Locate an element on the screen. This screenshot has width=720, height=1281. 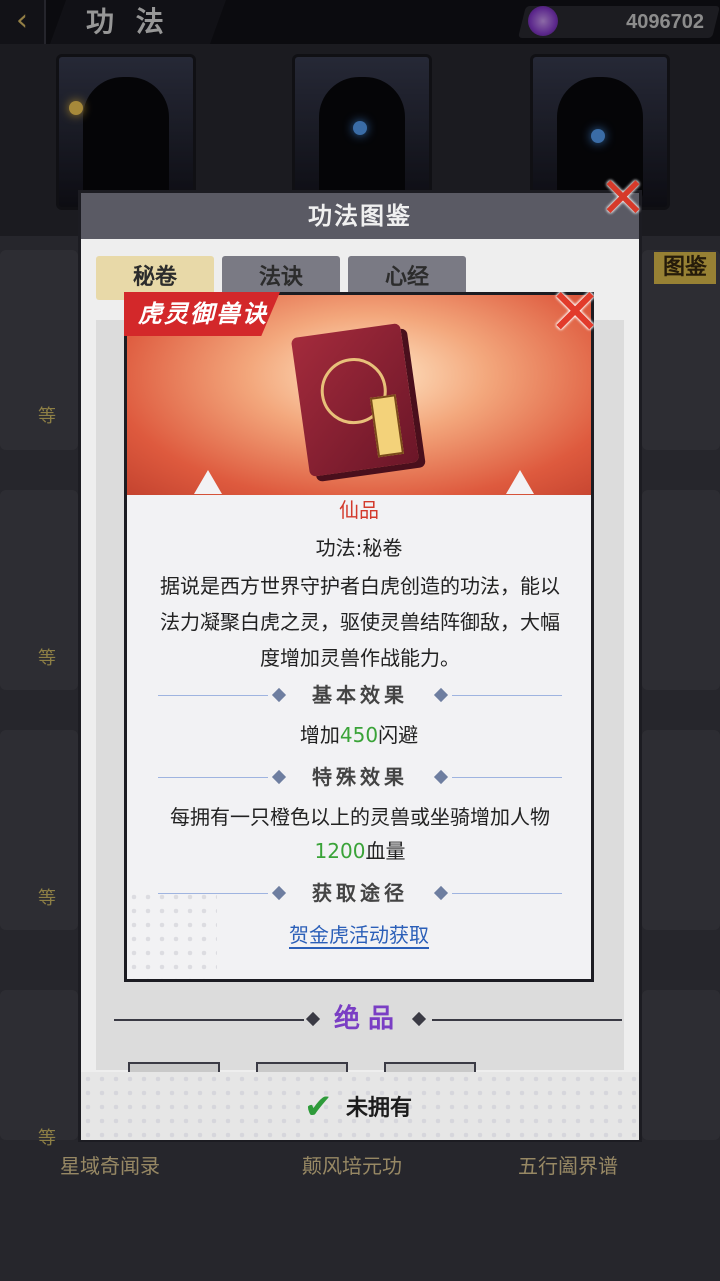
secret-scroll-book-icon is located at coordinates (355, 400).